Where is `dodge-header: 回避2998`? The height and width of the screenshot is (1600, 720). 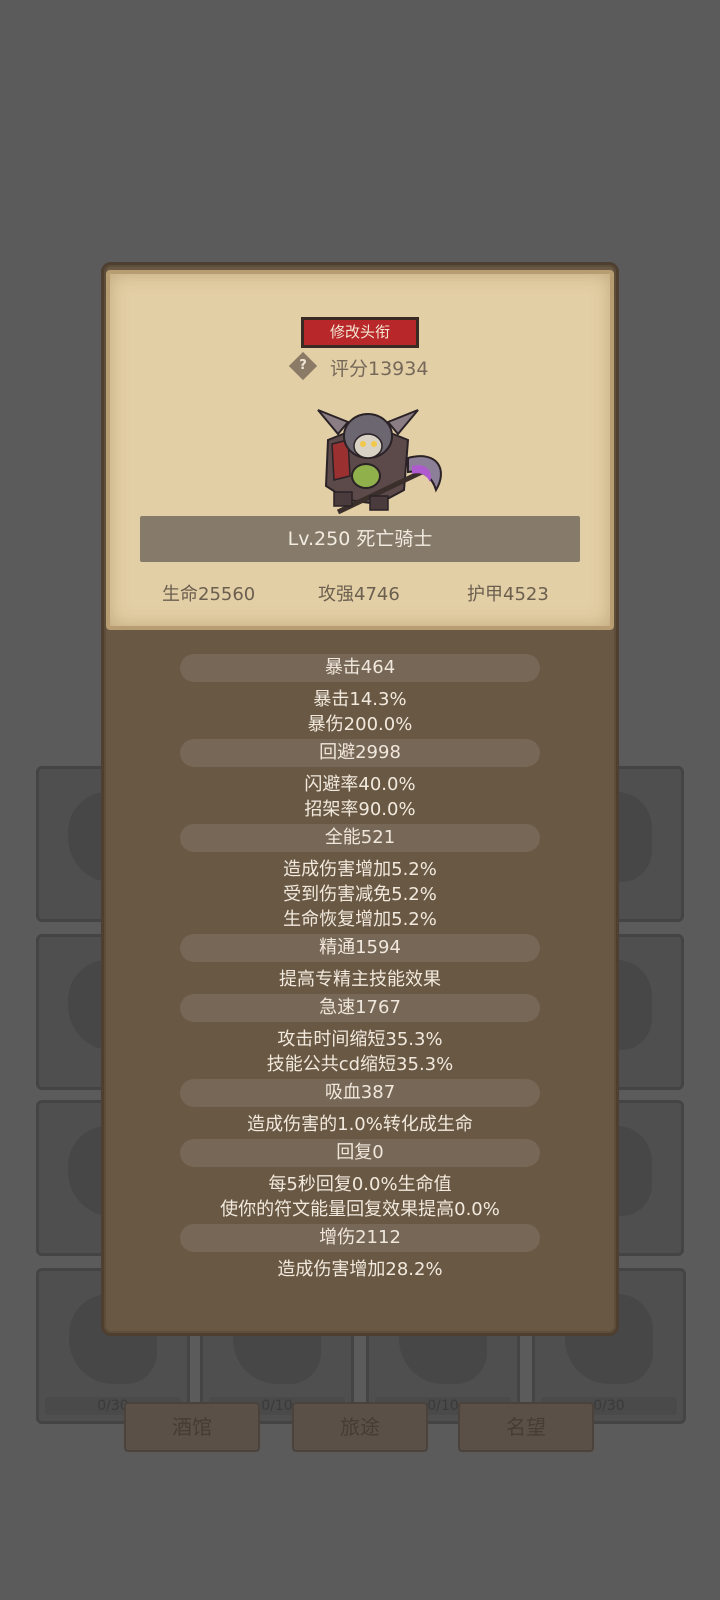
dodge-header: 回避2998 is located at coordinates (360, 753).